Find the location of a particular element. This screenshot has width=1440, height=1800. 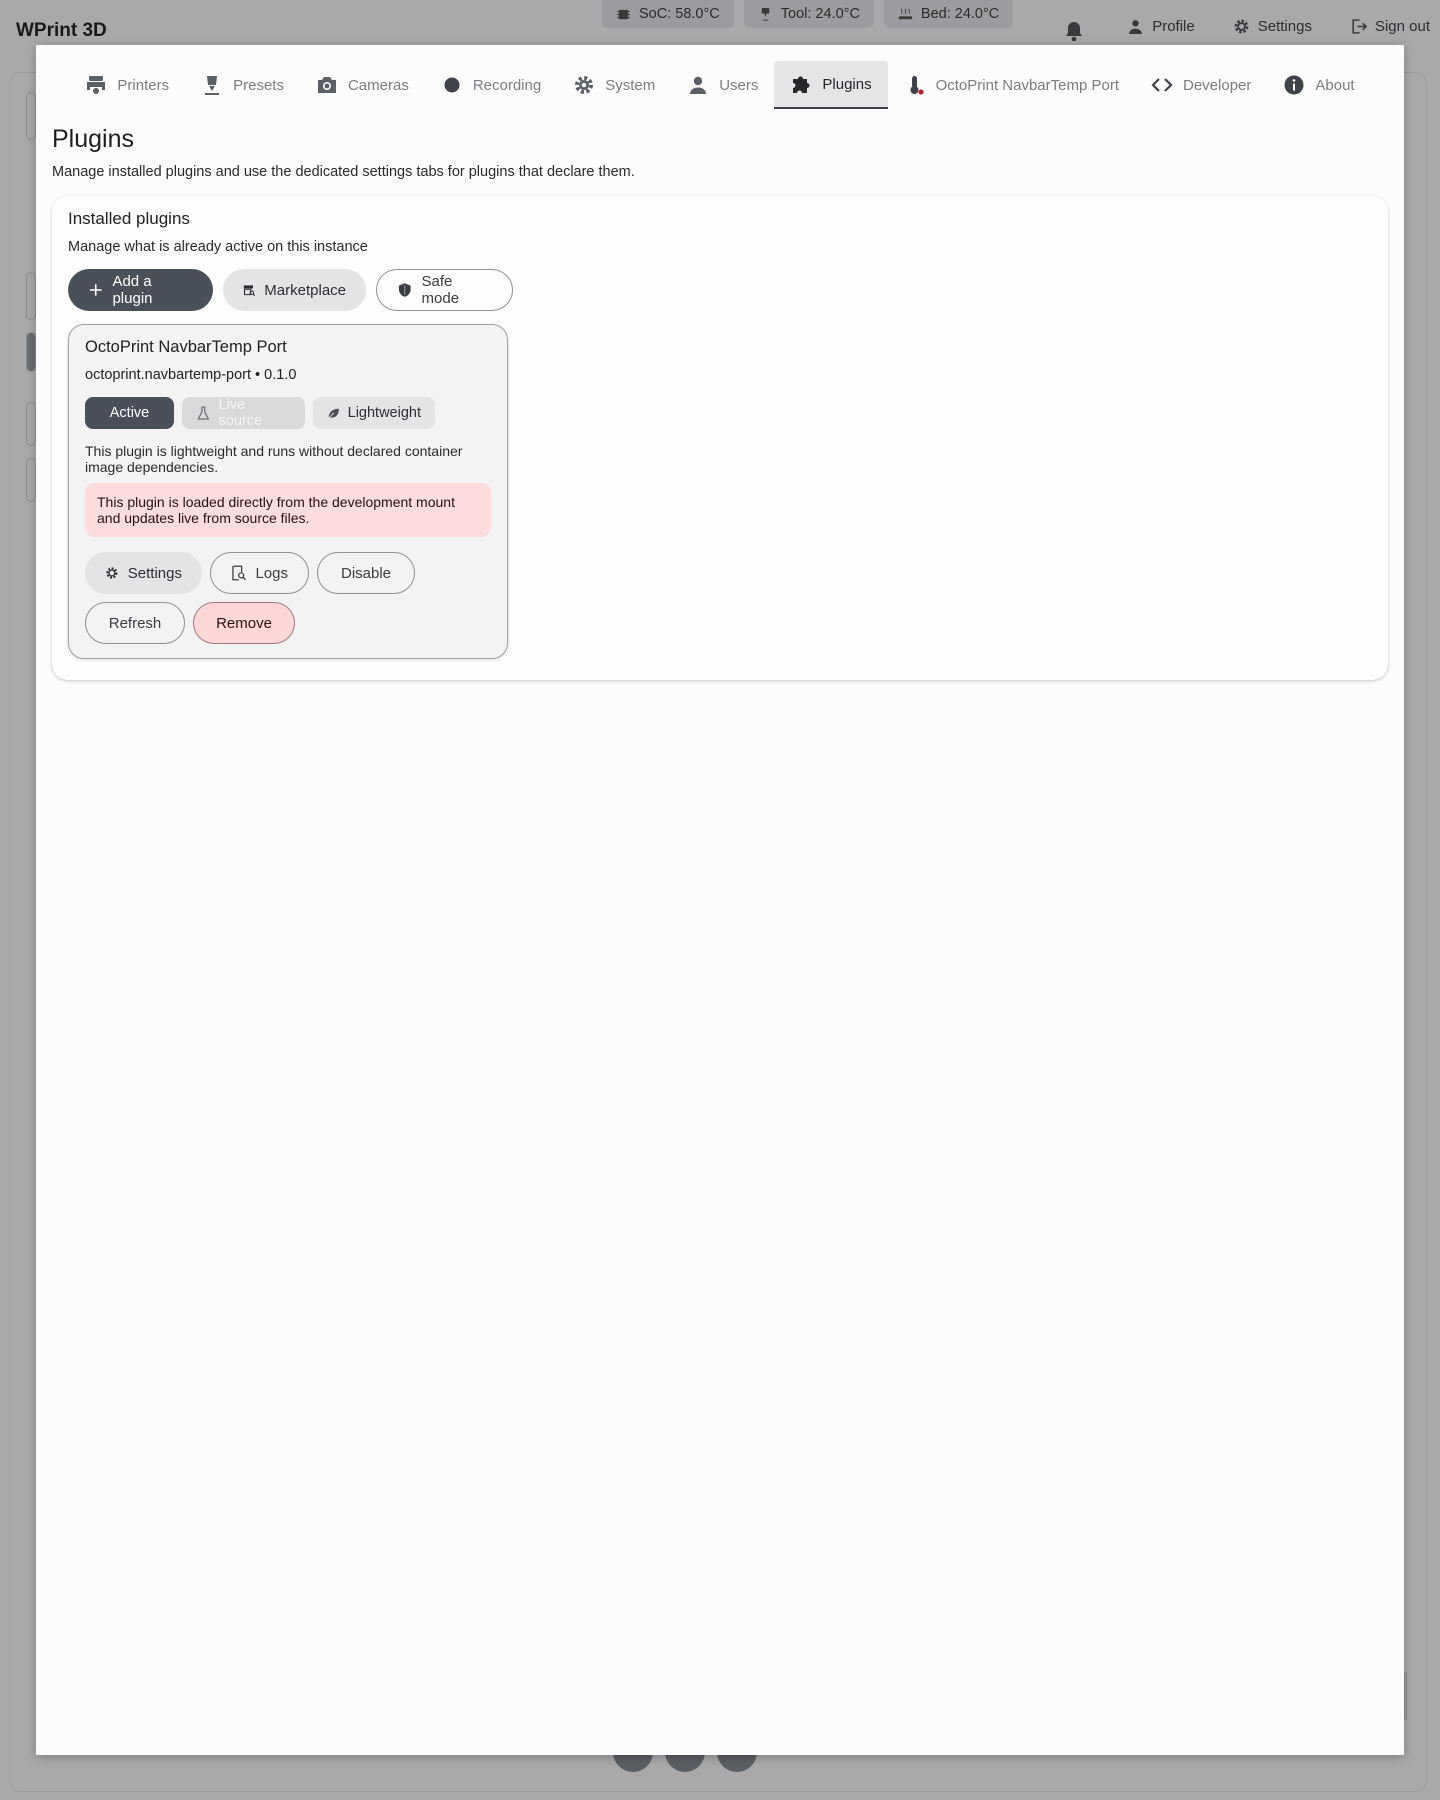

tab-cameras: Cameras is located at coordinates (362, 85).